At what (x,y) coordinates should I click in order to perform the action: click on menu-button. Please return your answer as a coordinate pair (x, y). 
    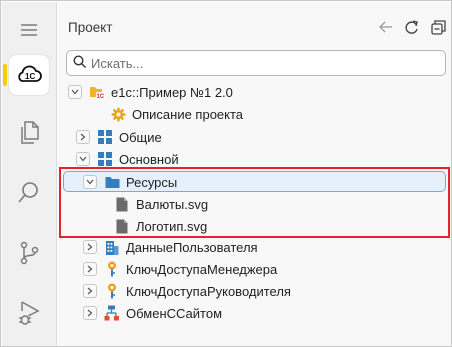
    Looking at the image, I should click on (29, 31).